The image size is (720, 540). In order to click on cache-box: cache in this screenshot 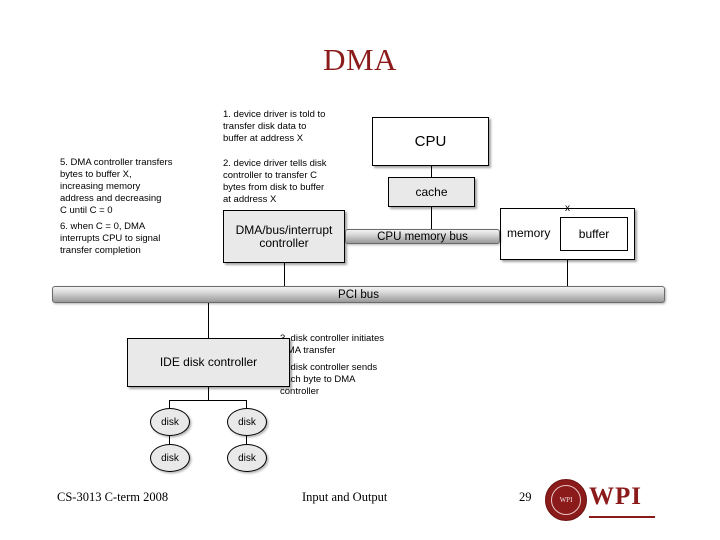, I will do `click(431, 192)`.